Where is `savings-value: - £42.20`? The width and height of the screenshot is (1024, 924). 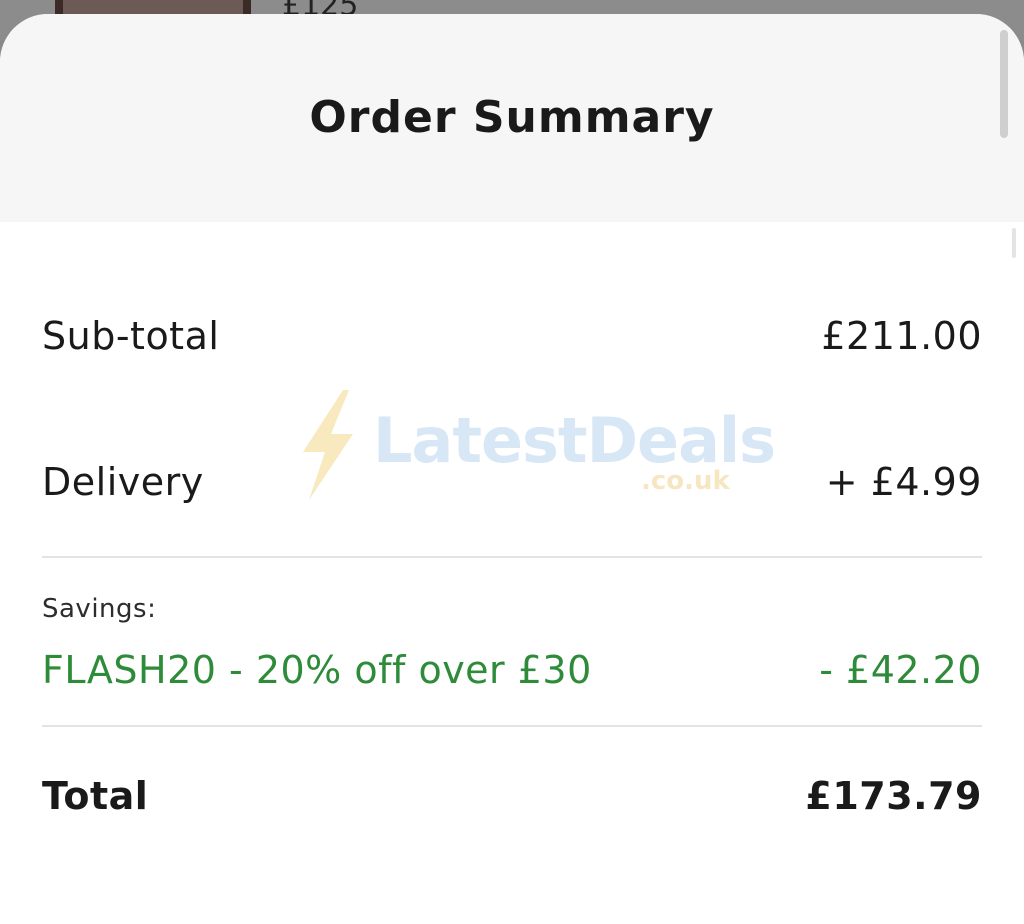
savings-value: - £42.20 is located at coordinates (900, 670).